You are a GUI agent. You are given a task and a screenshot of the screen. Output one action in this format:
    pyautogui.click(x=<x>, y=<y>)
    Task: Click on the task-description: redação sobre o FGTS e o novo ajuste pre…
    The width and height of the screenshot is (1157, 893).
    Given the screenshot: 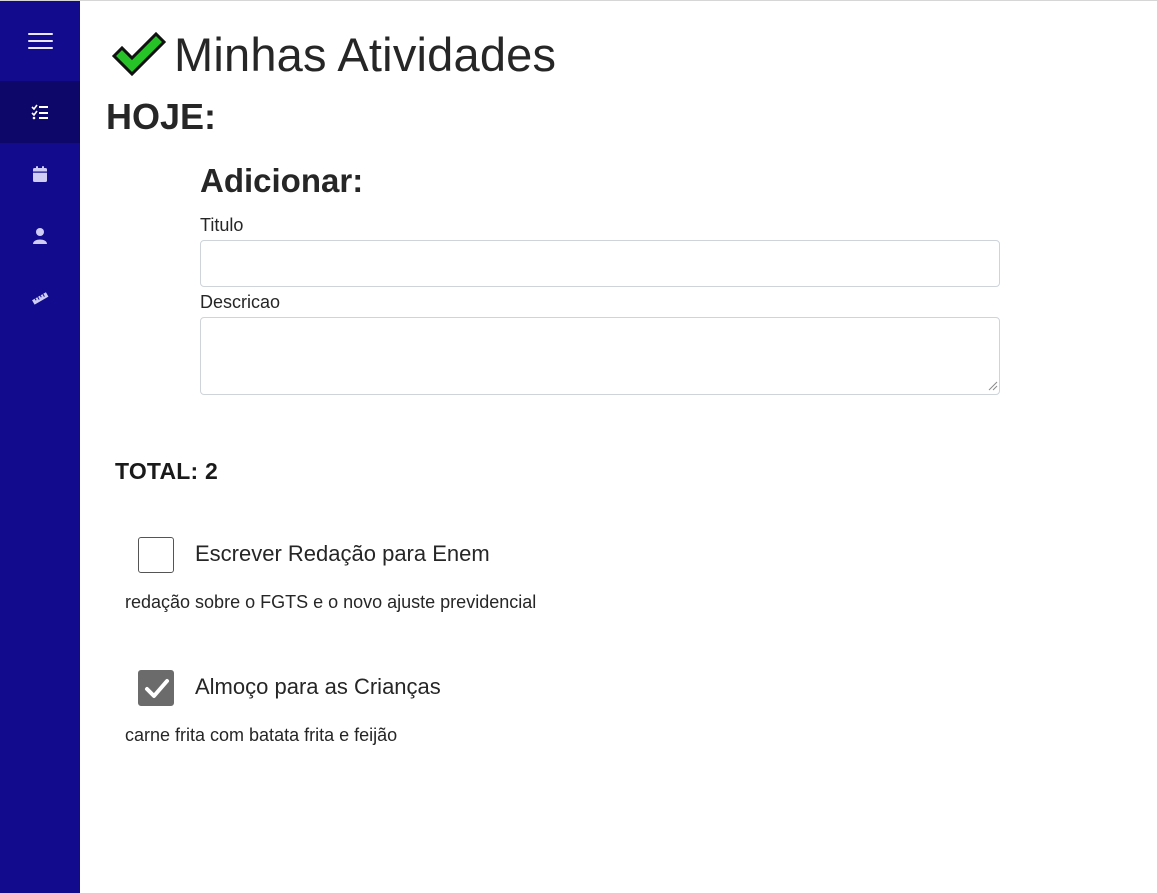 What is the action you would take?
    pyautogui.click(x=331, y=602)
    